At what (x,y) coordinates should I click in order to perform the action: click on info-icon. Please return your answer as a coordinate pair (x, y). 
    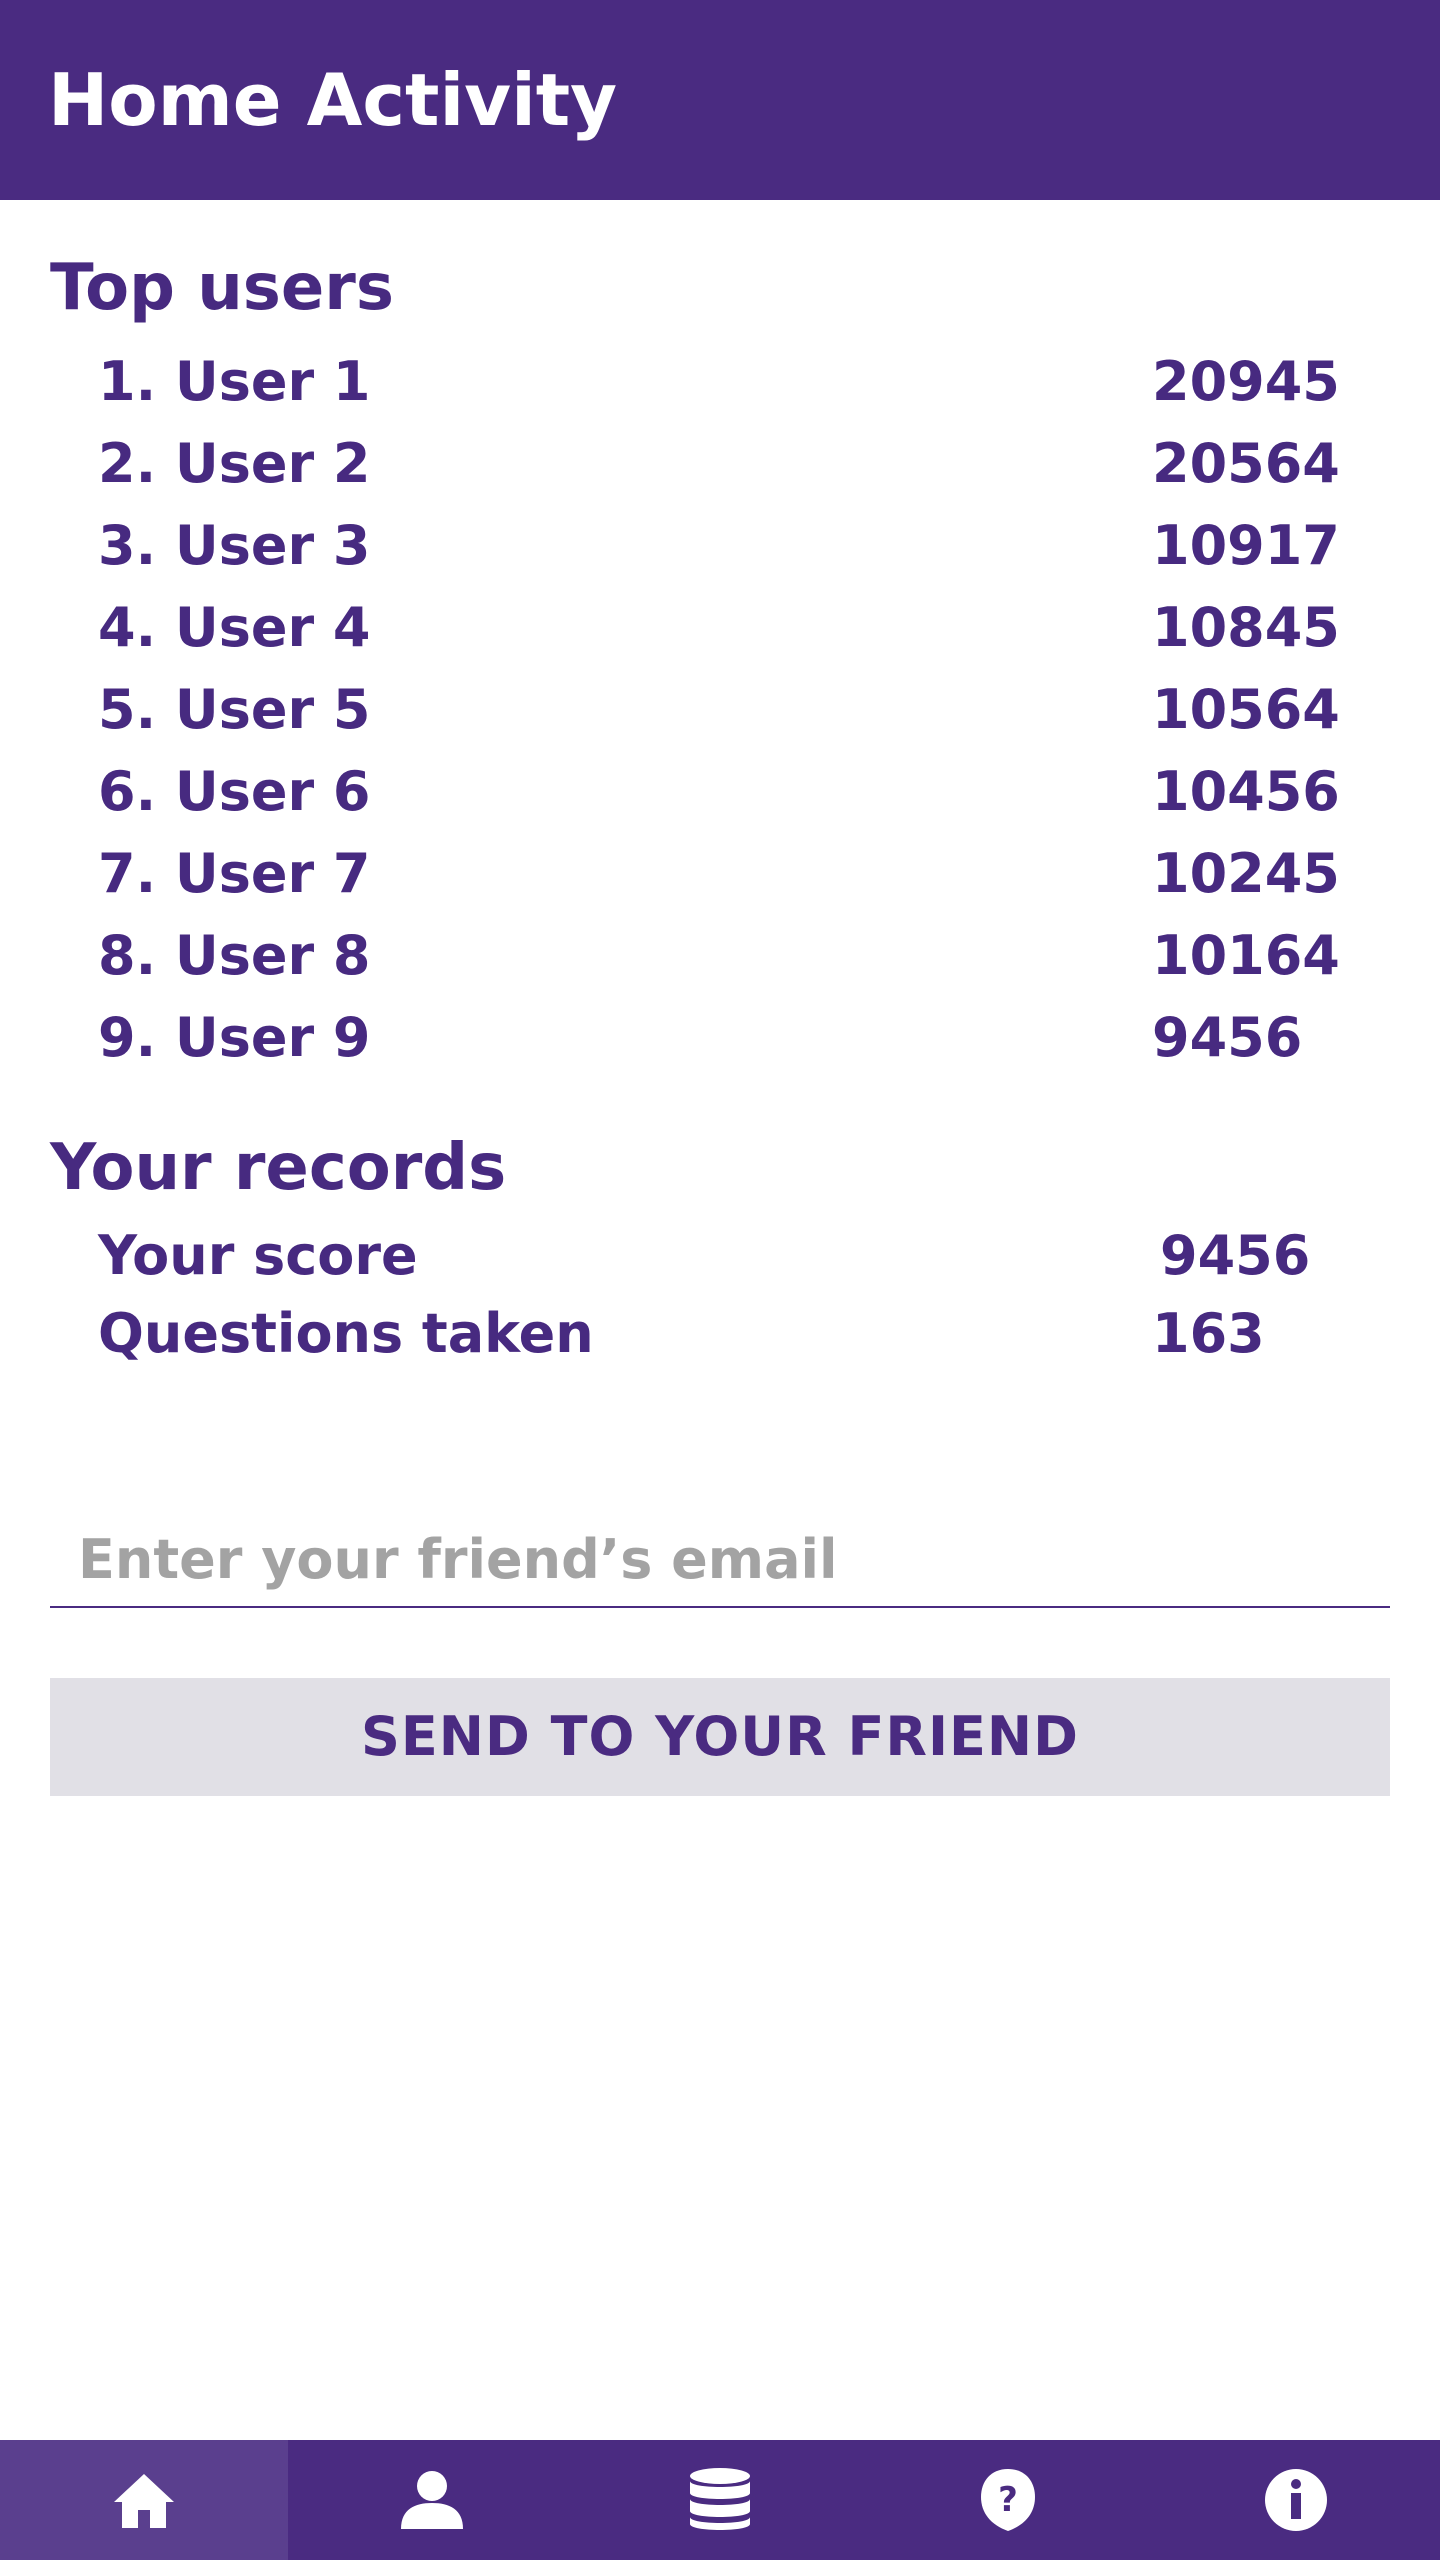
    Looking at the image, I should click on (1296, 2500).